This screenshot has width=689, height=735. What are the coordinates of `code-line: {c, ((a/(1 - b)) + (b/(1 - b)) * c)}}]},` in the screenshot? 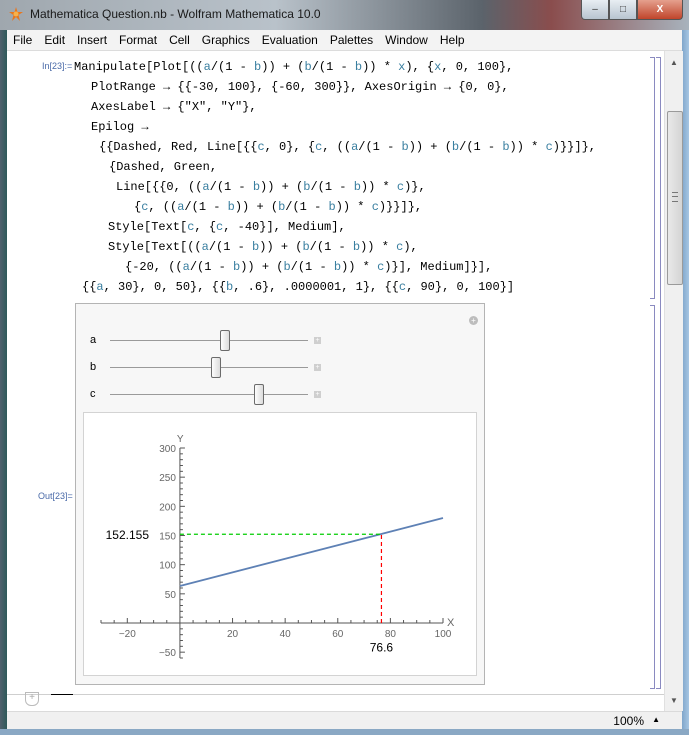 It's located at (278, 207).